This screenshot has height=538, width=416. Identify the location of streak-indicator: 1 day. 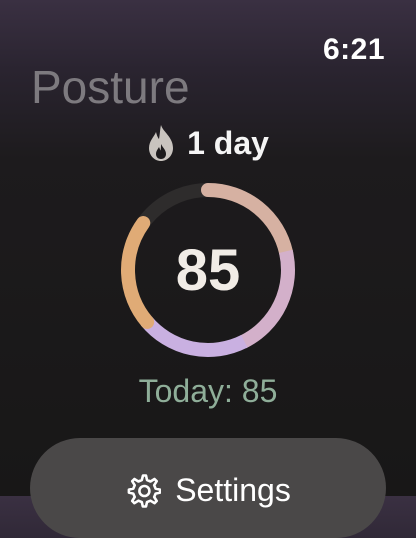
(208, 143).